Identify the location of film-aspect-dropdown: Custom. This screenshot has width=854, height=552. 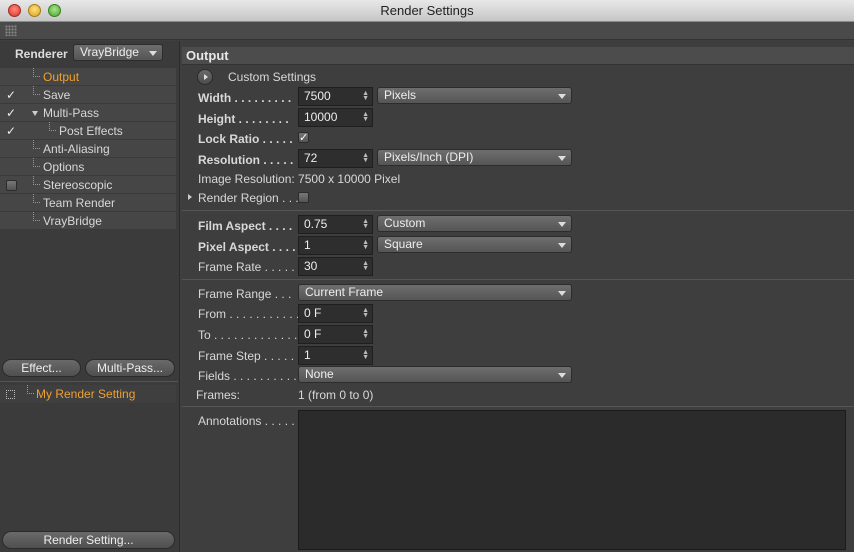
(474, 223).